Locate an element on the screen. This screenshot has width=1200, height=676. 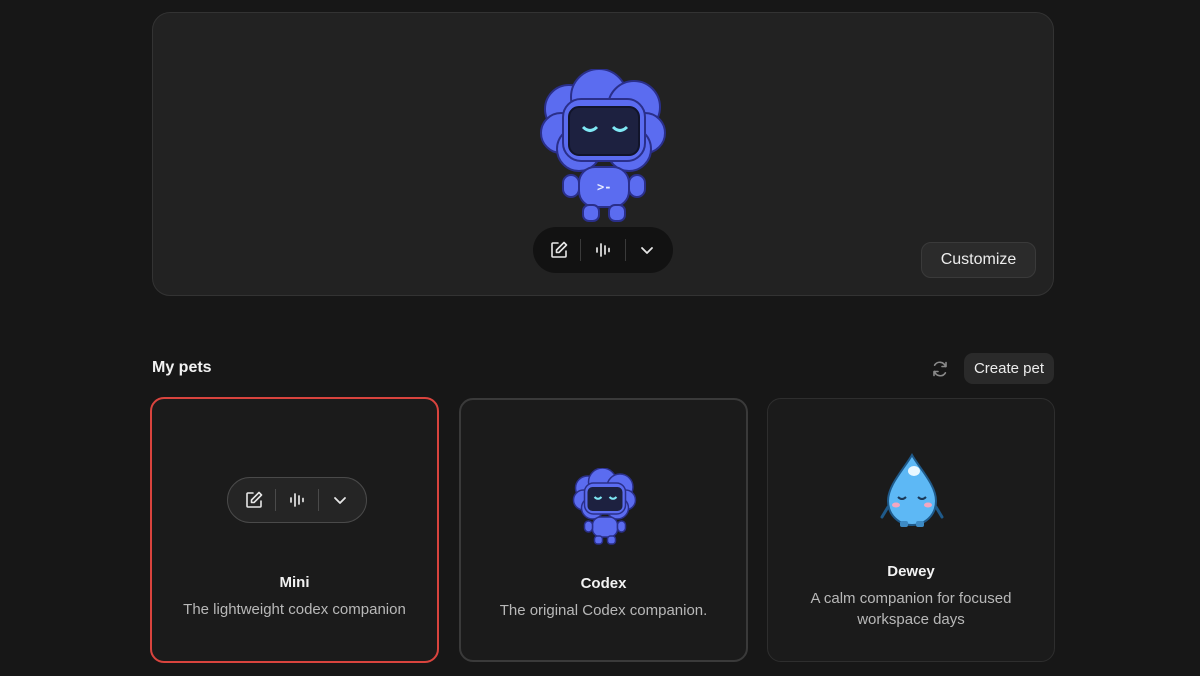
refresh-icon is located at coordinates (940, 369).